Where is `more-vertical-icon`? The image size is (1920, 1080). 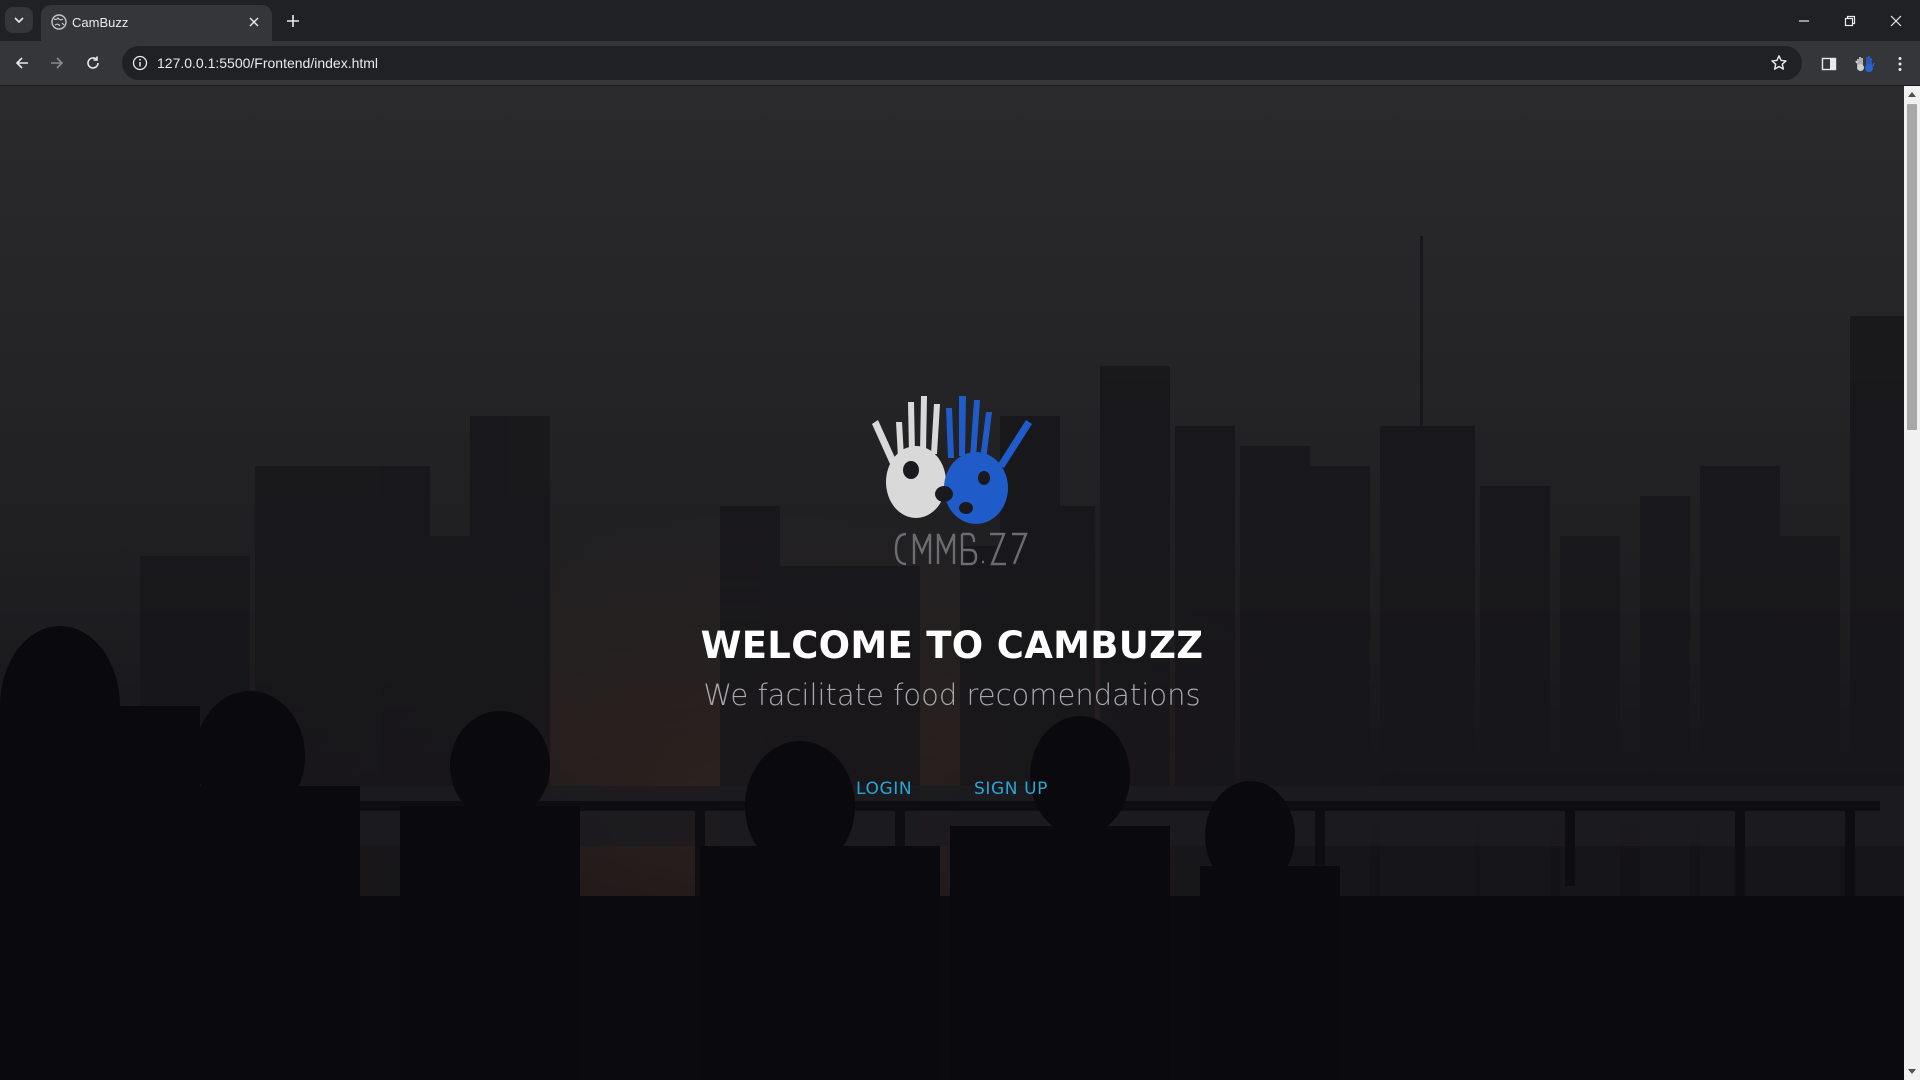
more-vertical-icon is located at coordinates (1900, 64).